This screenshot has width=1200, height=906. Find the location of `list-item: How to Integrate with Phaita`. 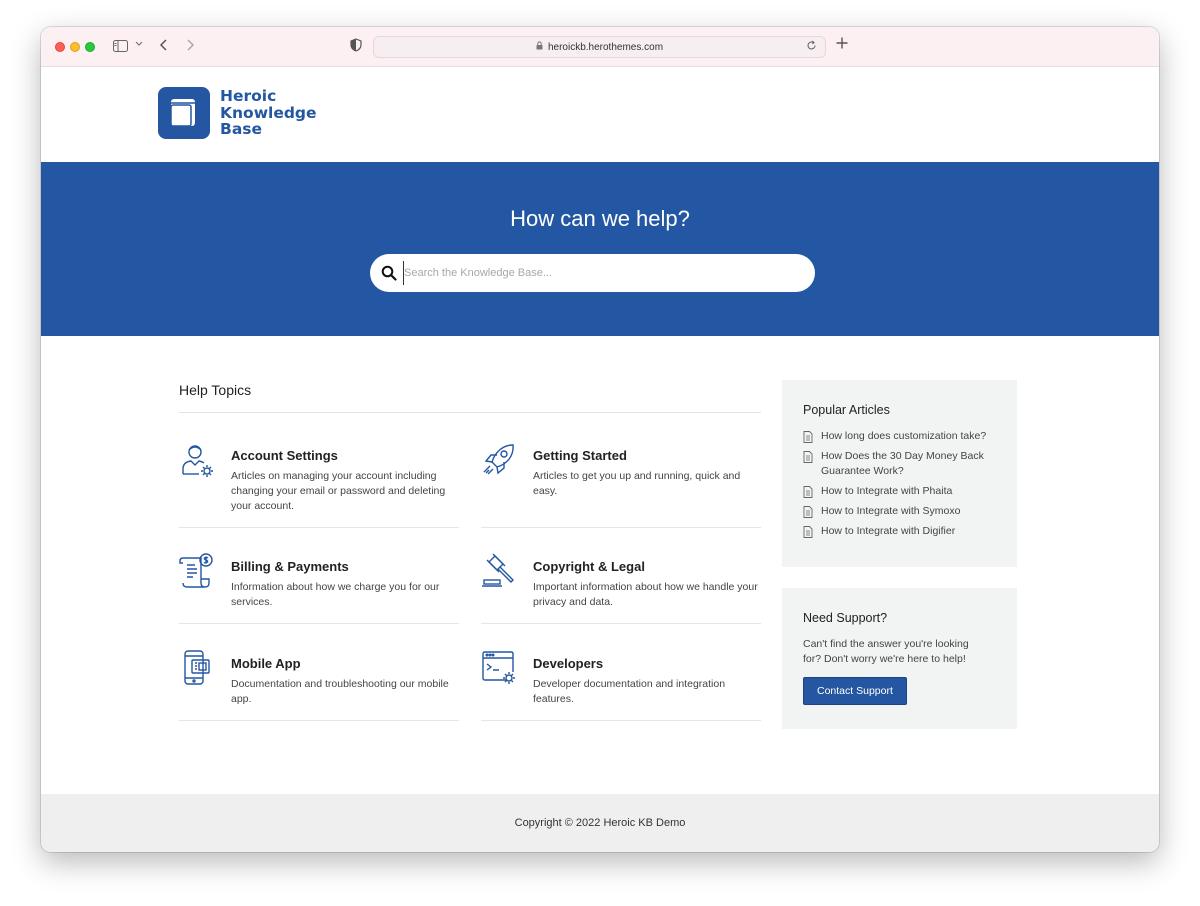

list-item: How to Integrate with Phaita is located at coordinates (900, 491).